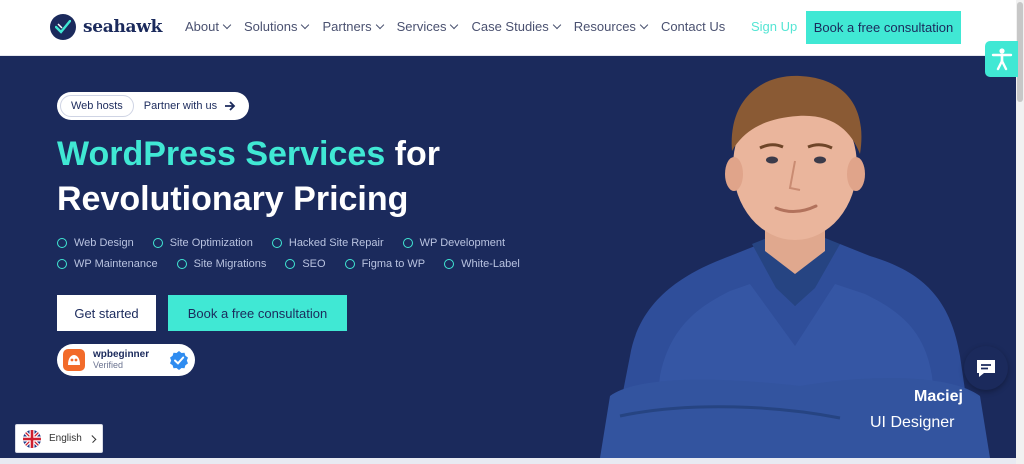 This screenshot has width=1024, height=464. What do you see at coordinates (180, 106) in the screenshot?
I see `pill-link-label: Partner with us` at bounding box center [180, 106].